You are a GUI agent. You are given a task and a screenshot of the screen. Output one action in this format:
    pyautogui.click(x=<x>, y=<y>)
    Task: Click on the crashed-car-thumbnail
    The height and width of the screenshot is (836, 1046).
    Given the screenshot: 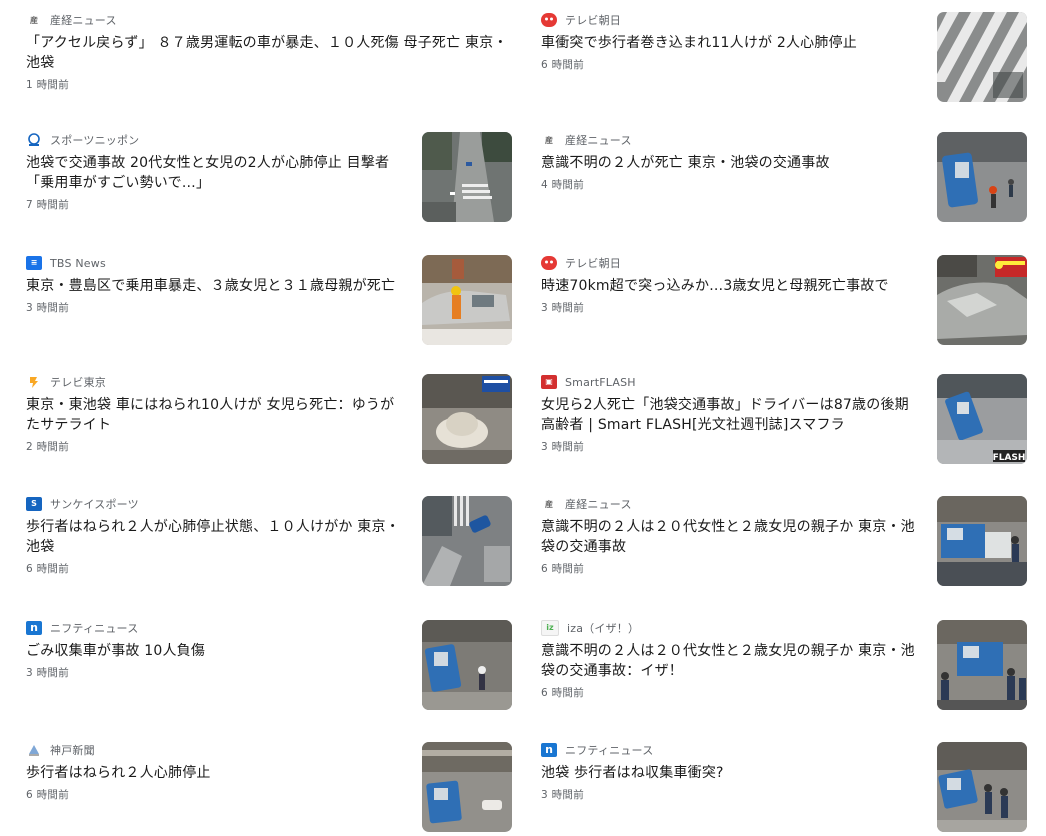 What is the action you would take?
    pyautogui.click(x=467, y=300)
    